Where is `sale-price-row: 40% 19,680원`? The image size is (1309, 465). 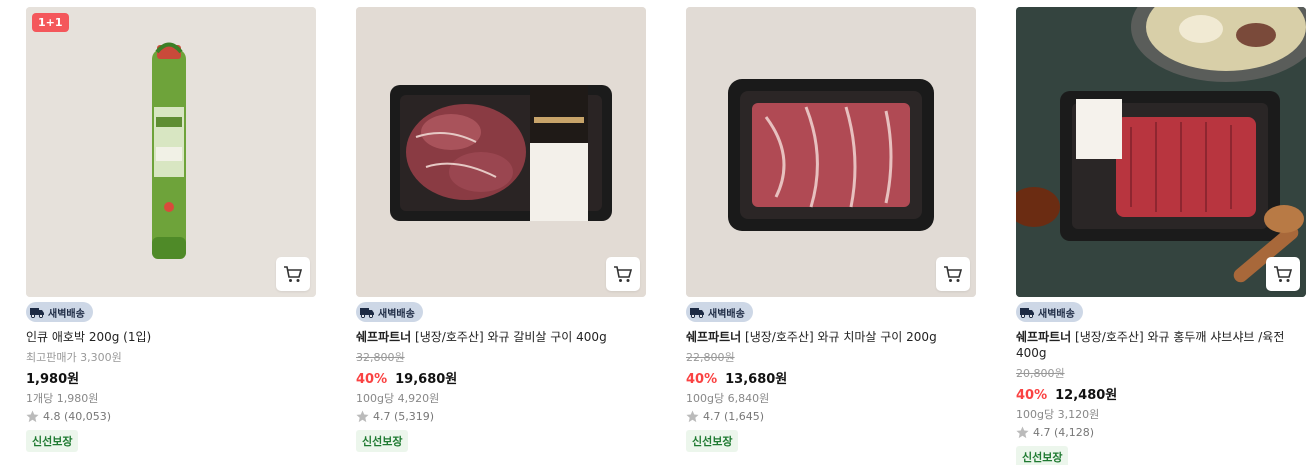 sale-price-row: 40% 19,680원 is located at coordinates (502, 377).